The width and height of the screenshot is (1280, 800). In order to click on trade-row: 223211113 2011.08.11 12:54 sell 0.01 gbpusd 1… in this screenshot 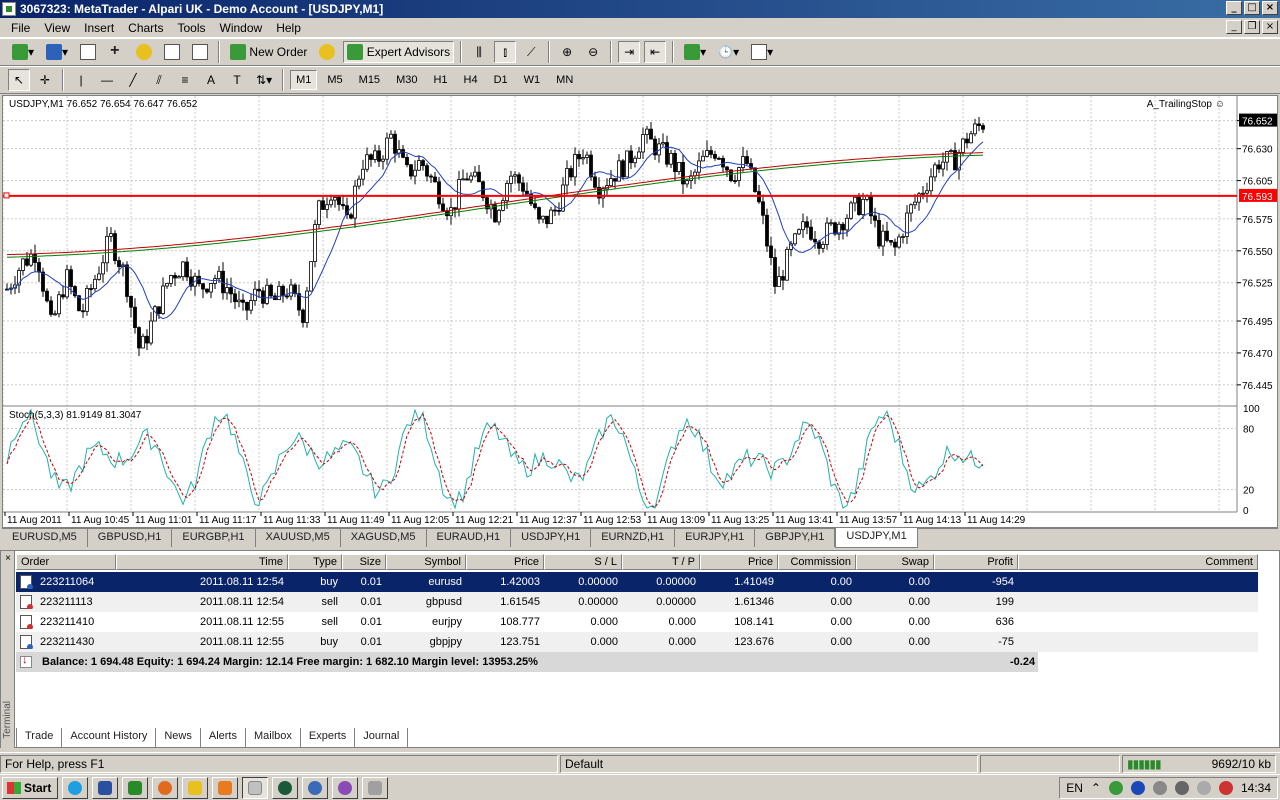, I will do `click(637, 602)`.